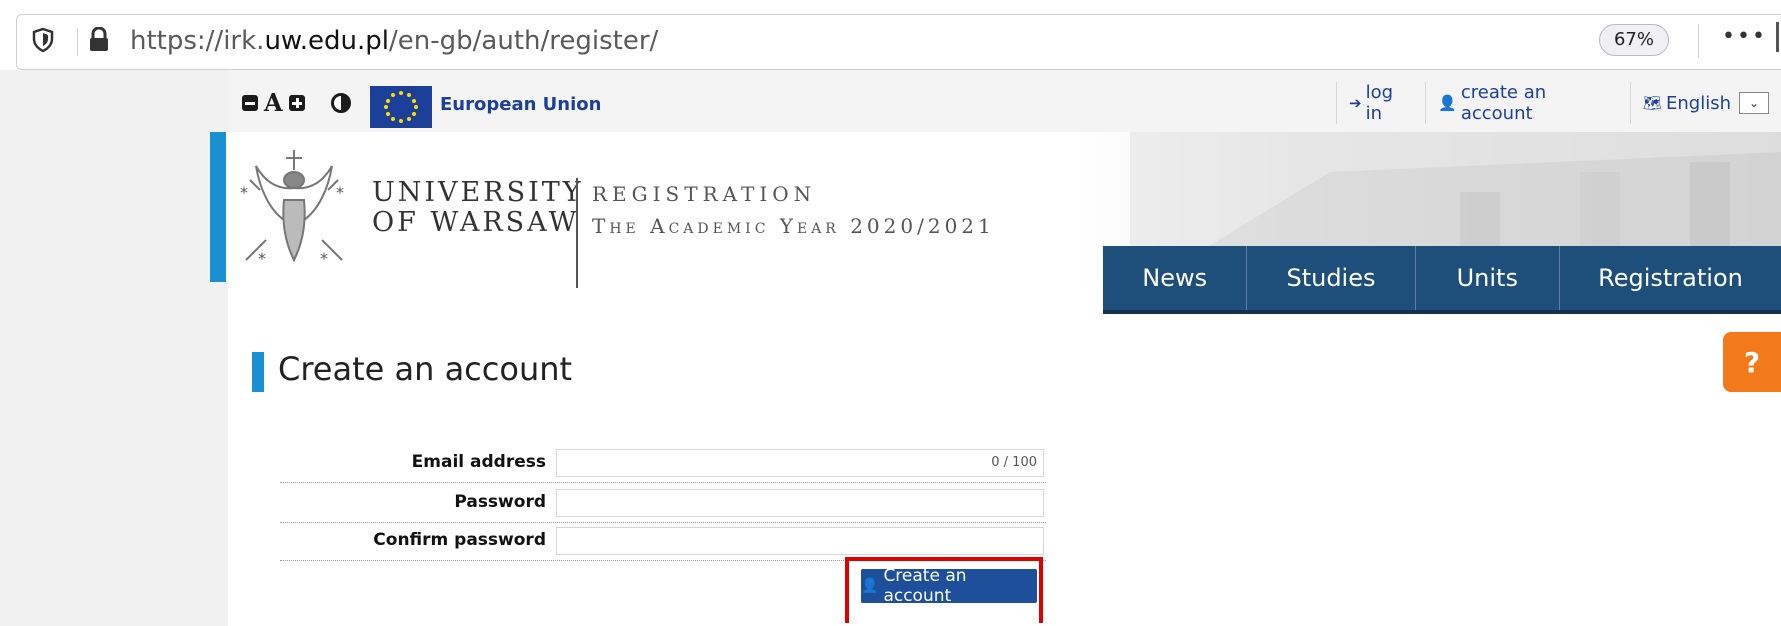  I want to click on registration-heading: REGISTRATION, so click(704, 194).